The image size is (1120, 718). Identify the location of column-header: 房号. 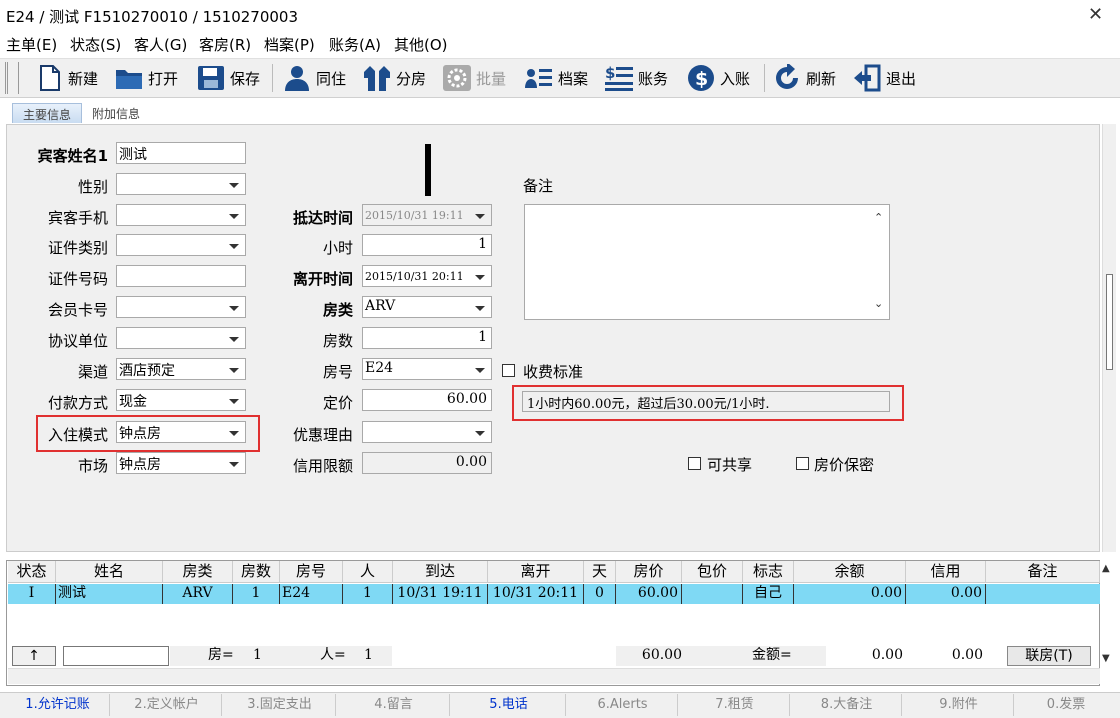
(311, 572).